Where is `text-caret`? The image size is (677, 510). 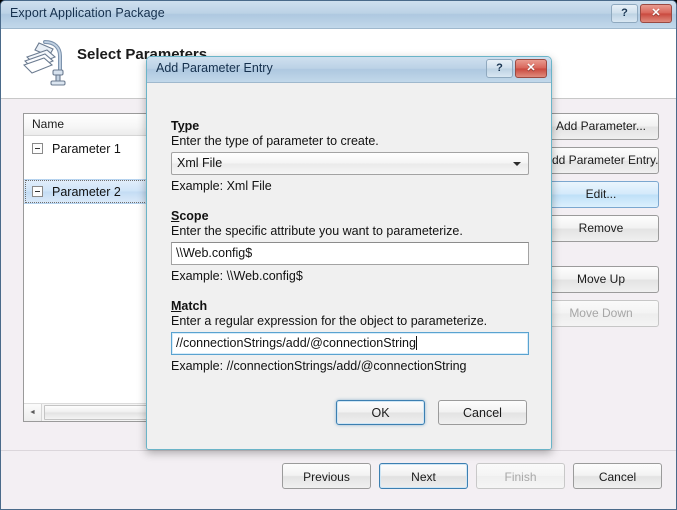 text-caret is located at coordinates (416, 343).